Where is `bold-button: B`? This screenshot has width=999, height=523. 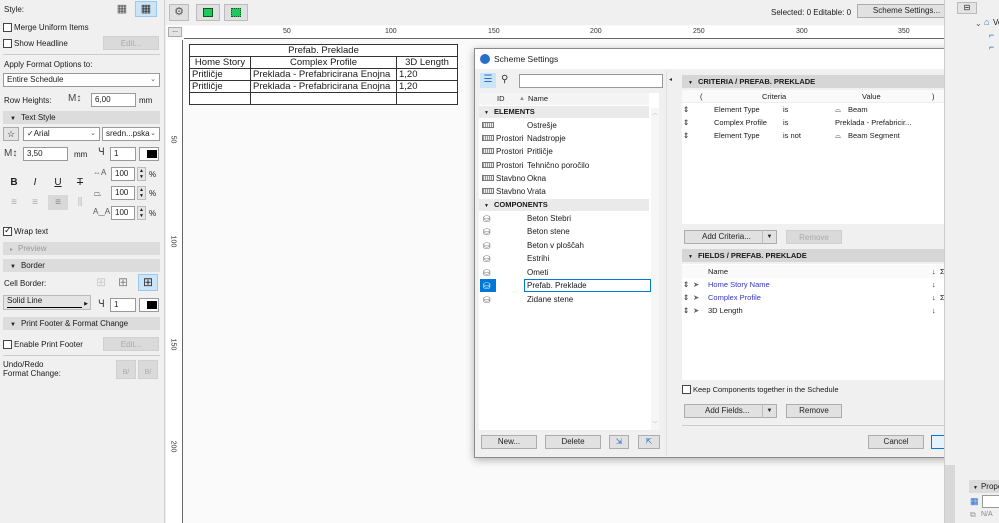
bold-button: B is located at coordinates (14, 182).